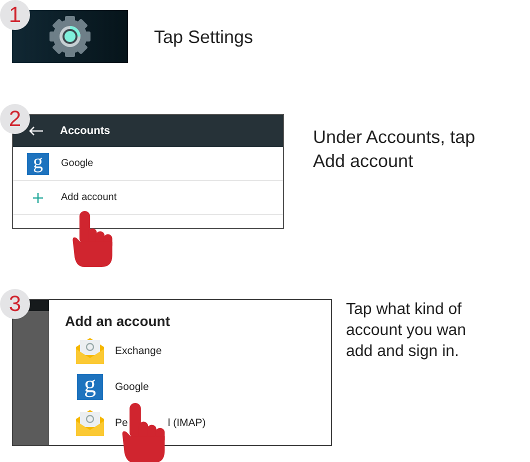  I want to click on pointing-hand-icon, so click(92, 239).